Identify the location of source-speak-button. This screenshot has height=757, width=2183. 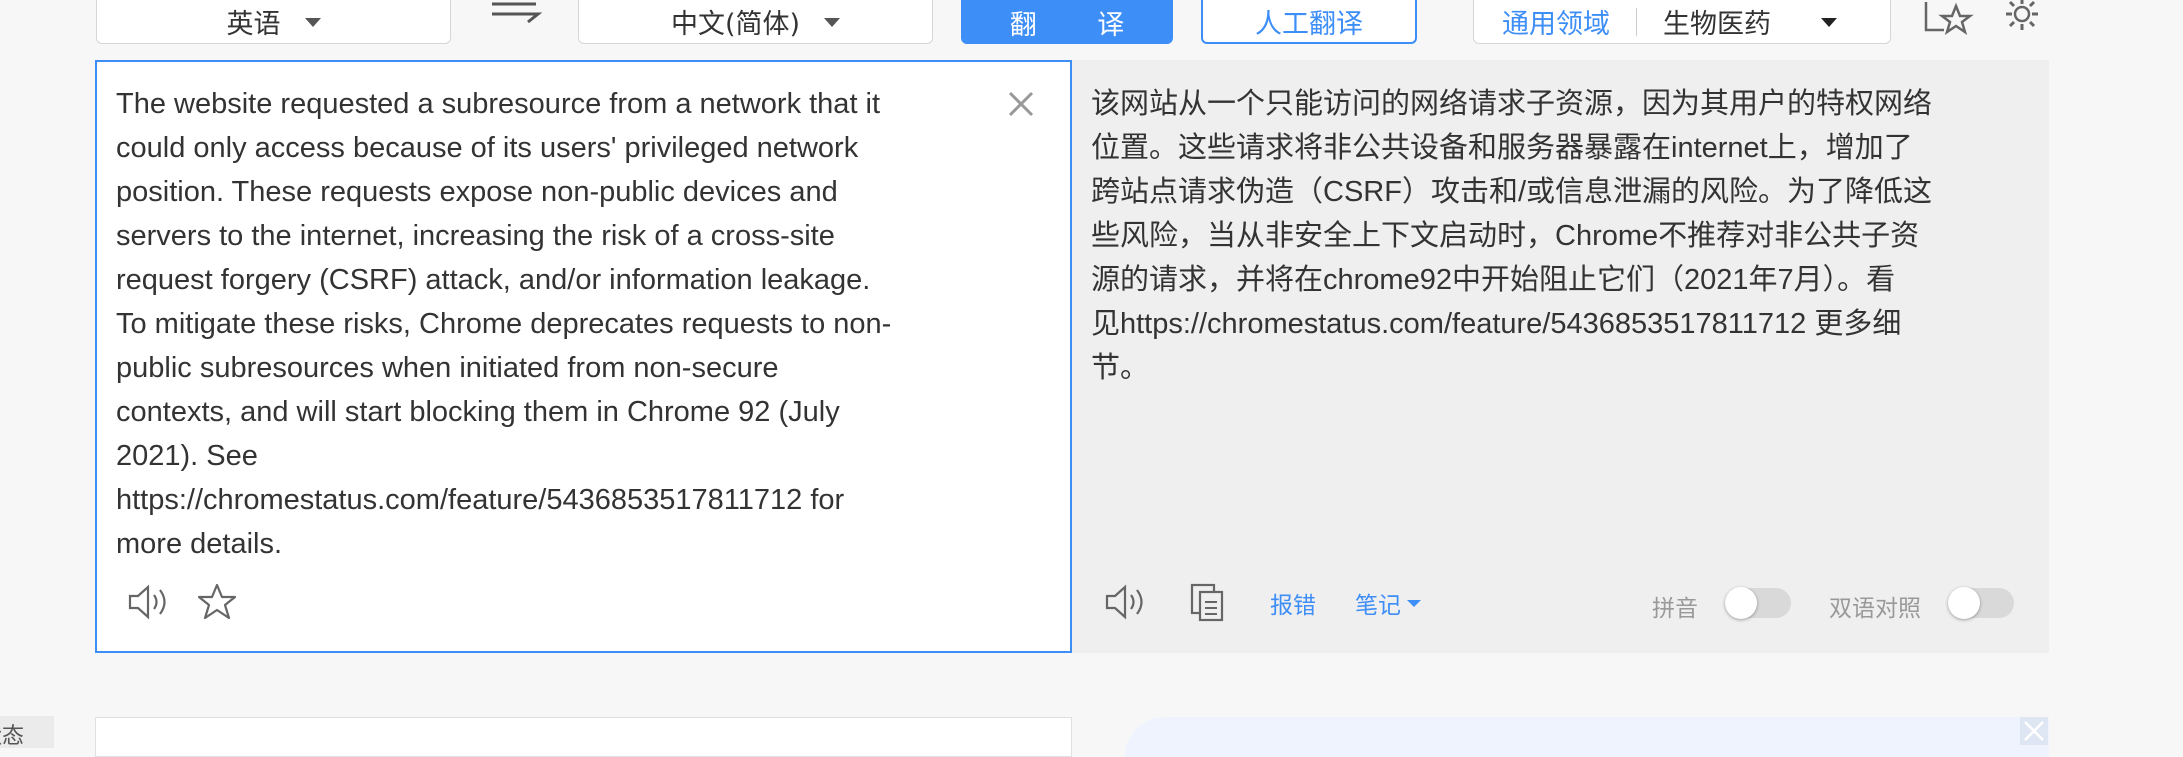
(149, 602).